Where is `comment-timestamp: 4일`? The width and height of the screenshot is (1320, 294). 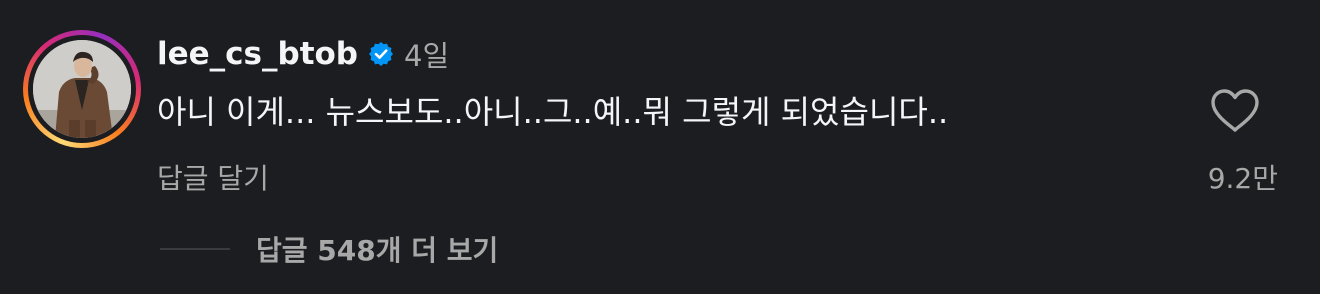 comment-timestamp: 4일 is located at coordinates (427, 56).